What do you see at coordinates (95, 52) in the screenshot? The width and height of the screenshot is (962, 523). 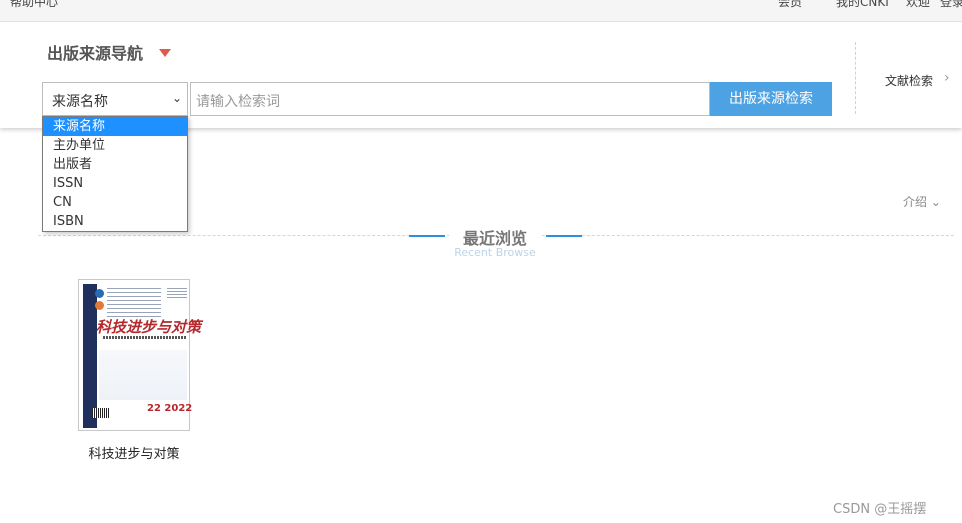 I see `nav-title: 出版来源导航` at bounding box center [95, 52].